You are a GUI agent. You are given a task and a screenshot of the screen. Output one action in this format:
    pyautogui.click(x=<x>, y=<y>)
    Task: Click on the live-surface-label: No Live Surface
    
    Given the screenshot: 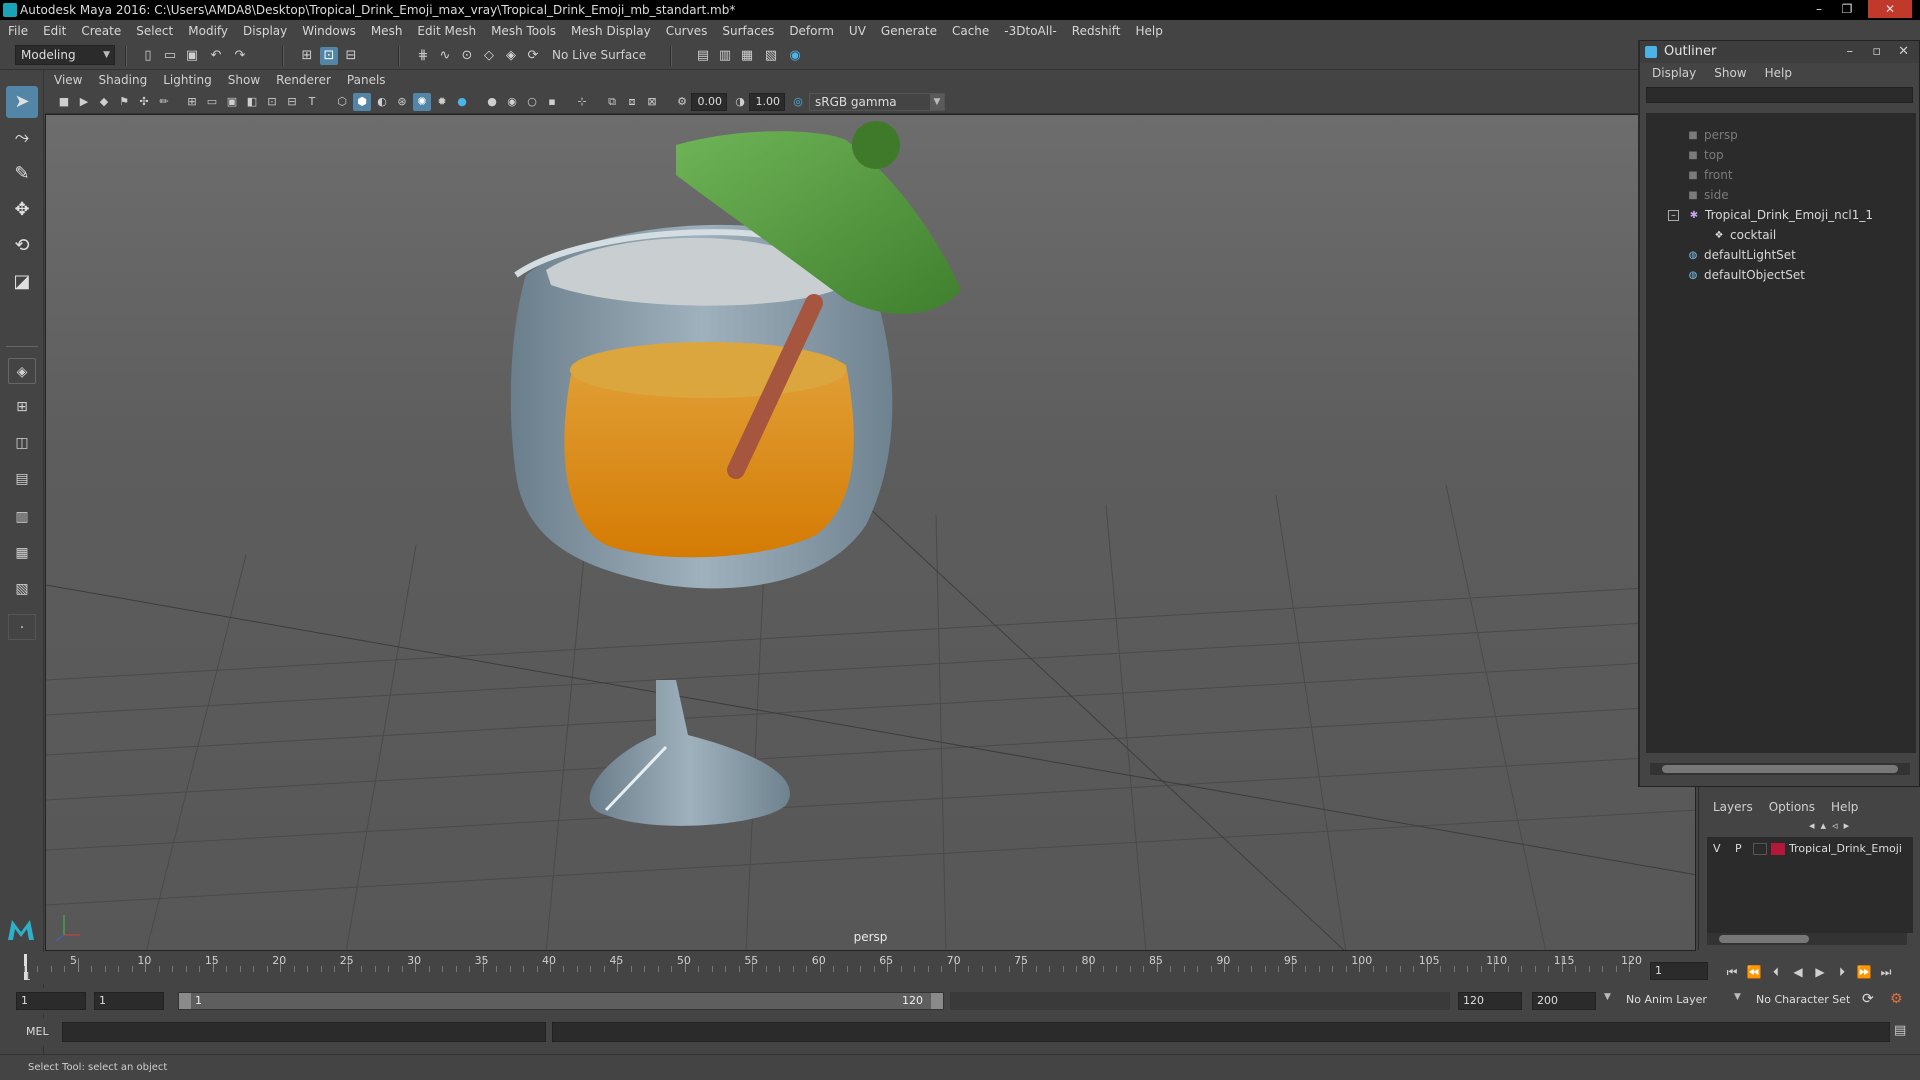 What is the action you would take?
    pyautogui.click(x=599, y=55)
    